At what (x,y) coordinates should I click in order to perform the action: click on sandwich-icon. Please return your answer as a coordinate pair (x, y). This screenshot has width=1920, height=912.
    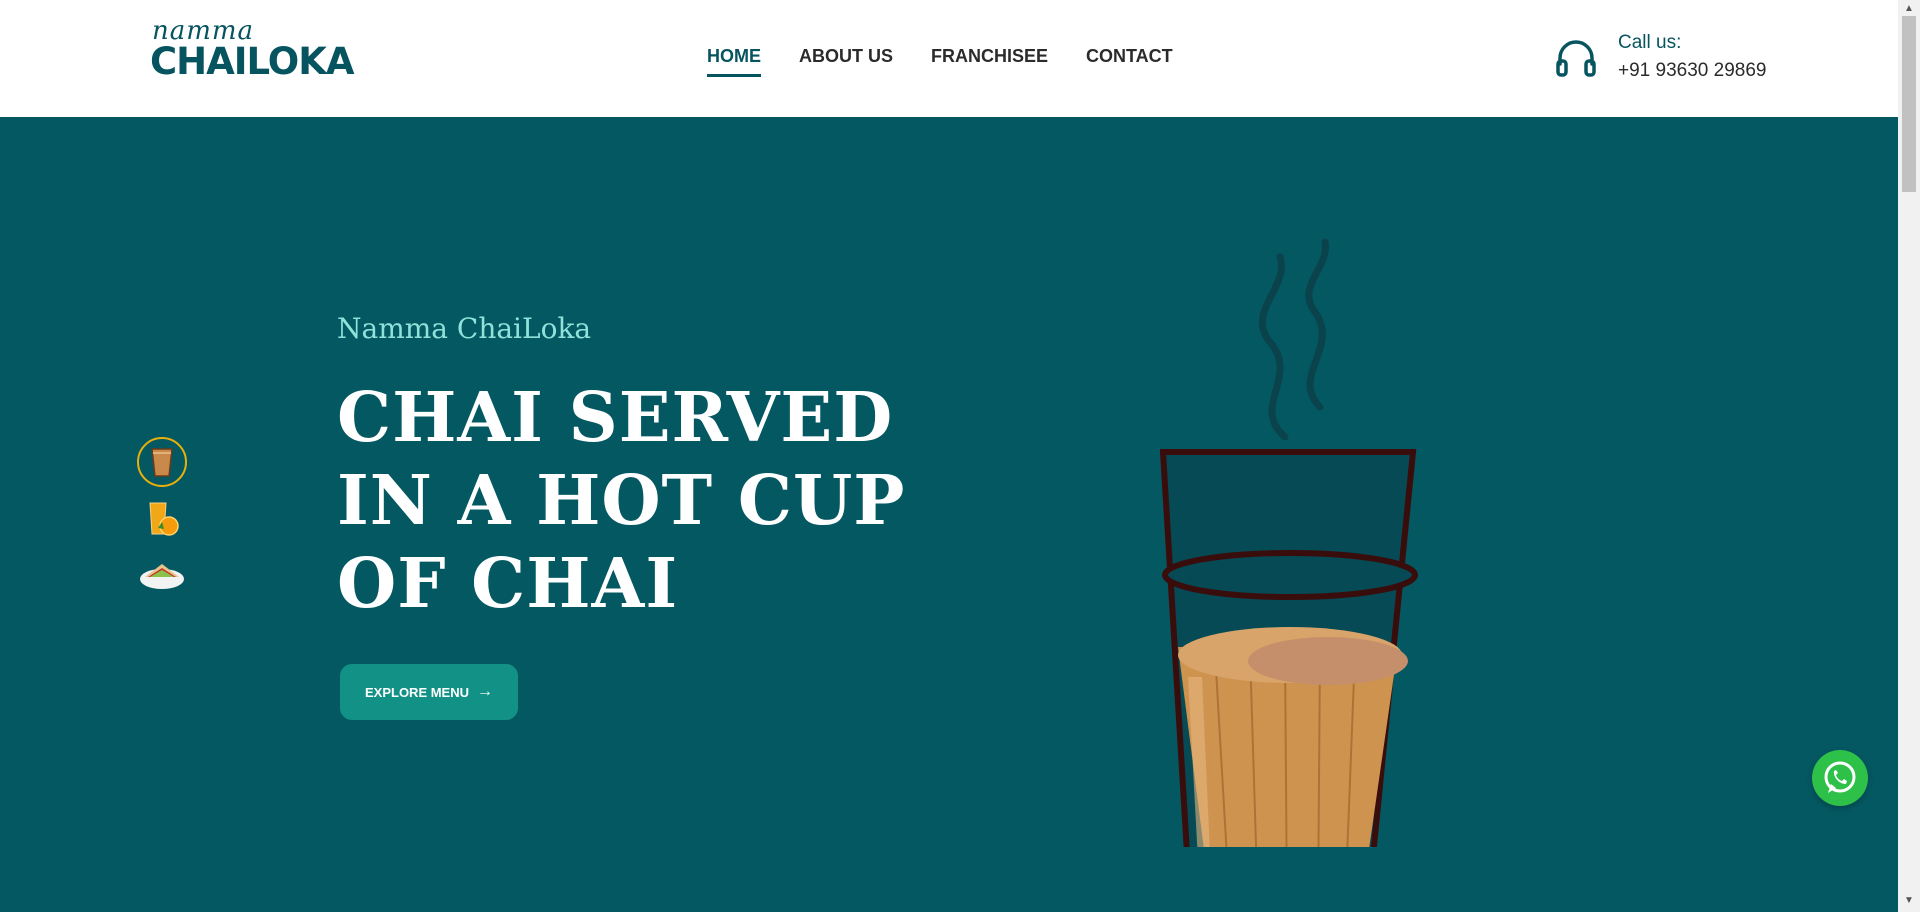
    Looking at the image, I should click on (162, 576).